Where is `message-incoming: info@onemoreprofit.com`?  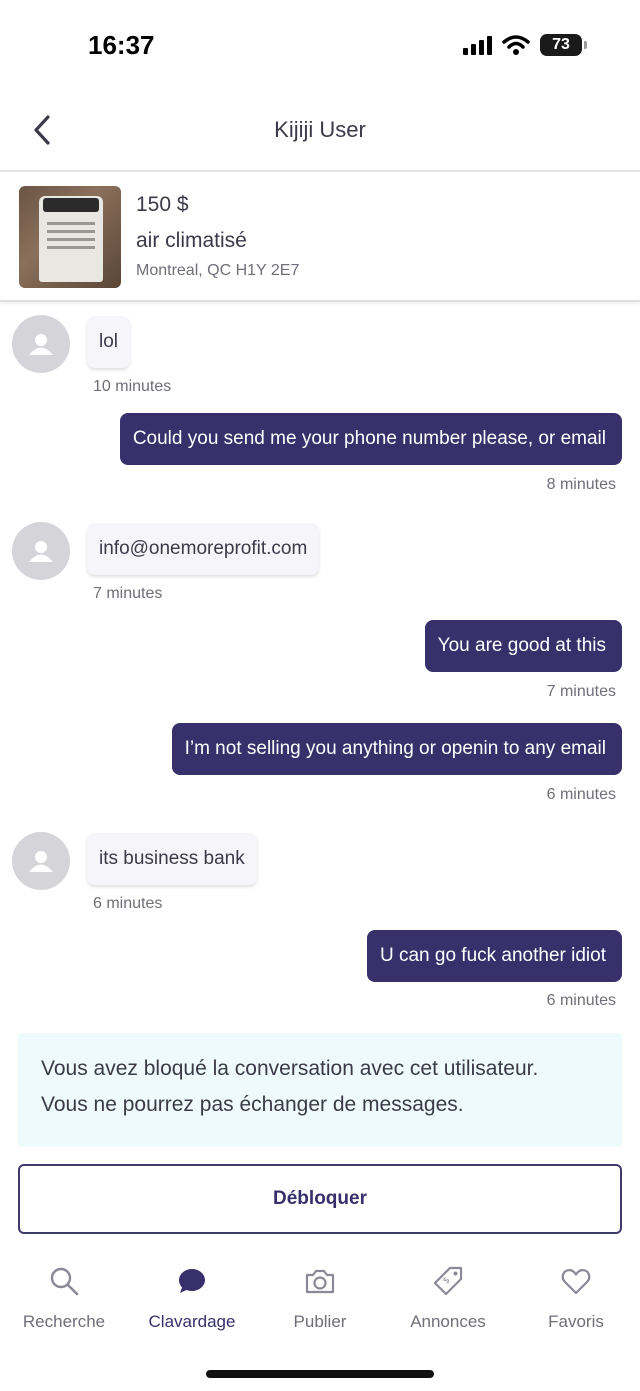
message-incoming: info@onemoreprofit.com is located at coordinates (203, 549).